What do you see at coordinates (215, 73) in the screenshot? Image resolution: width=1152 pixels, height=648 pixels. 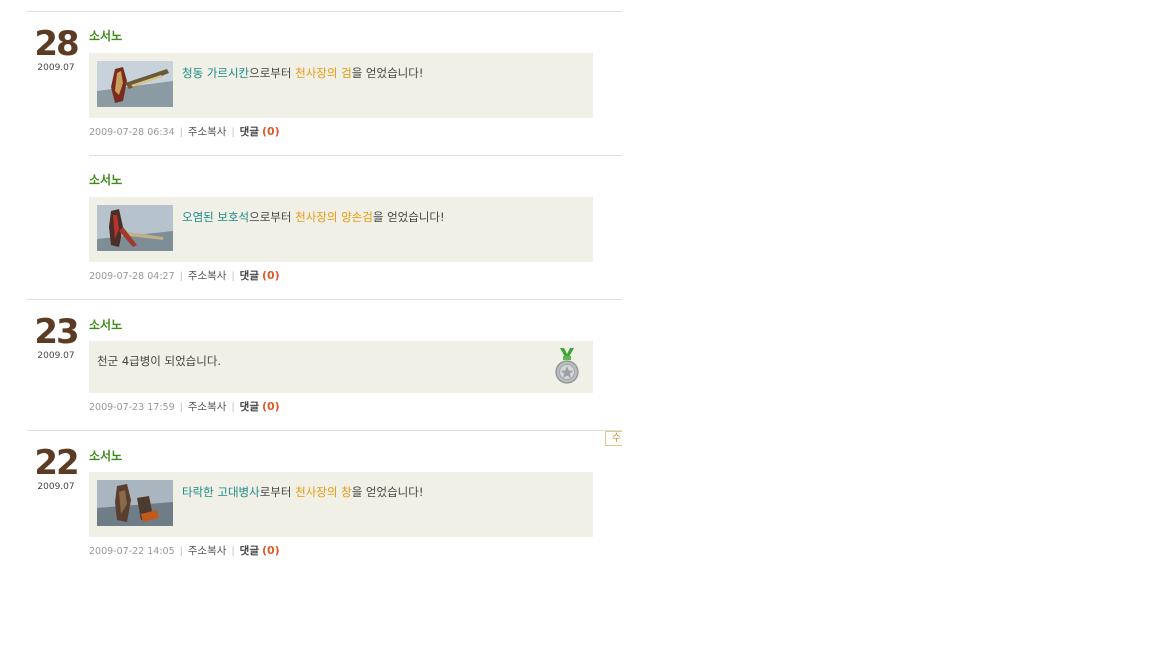 I see `source-name: 청동 가르시칸` at bounding box center [215, 73].